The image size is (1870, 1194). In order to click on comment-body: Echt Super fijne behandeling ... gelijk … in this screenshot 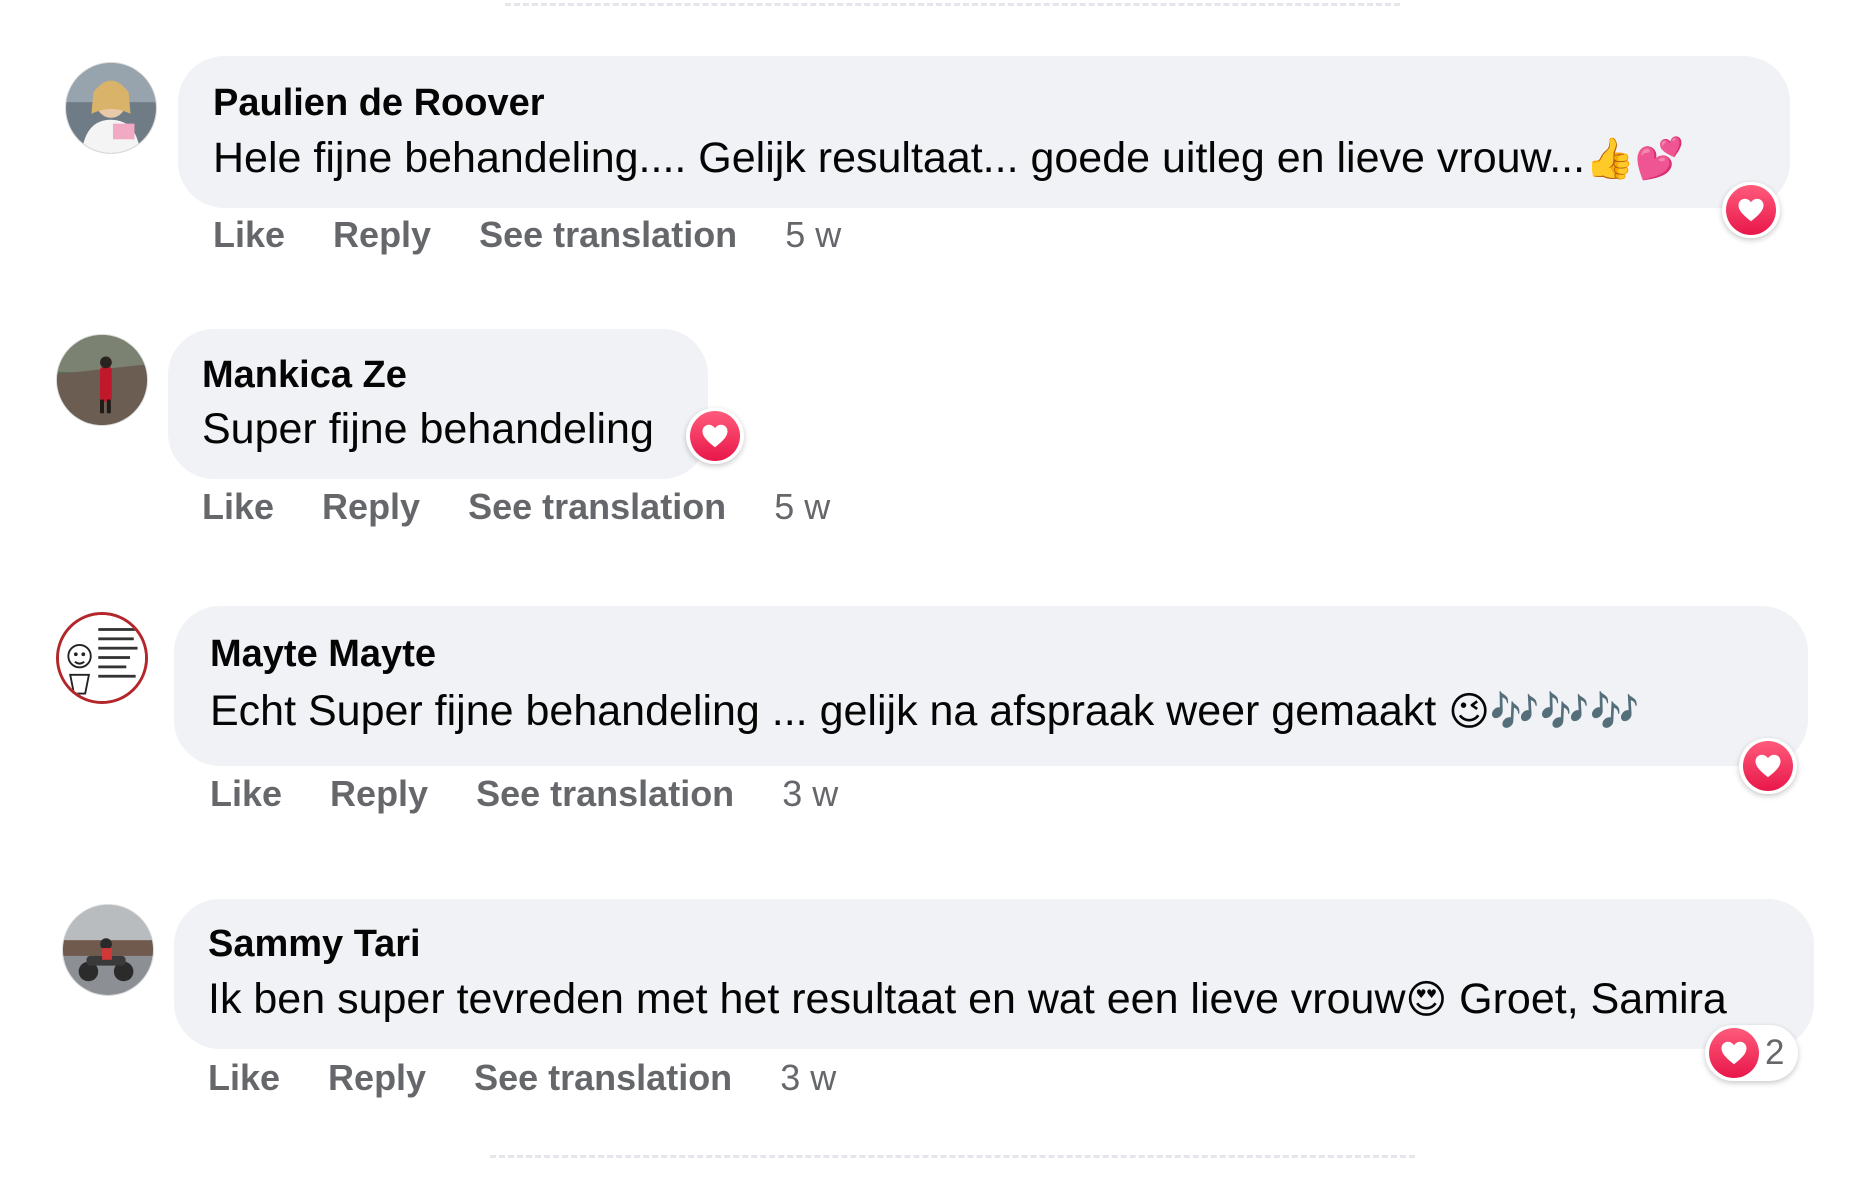, I will do `click(829, 711)`.